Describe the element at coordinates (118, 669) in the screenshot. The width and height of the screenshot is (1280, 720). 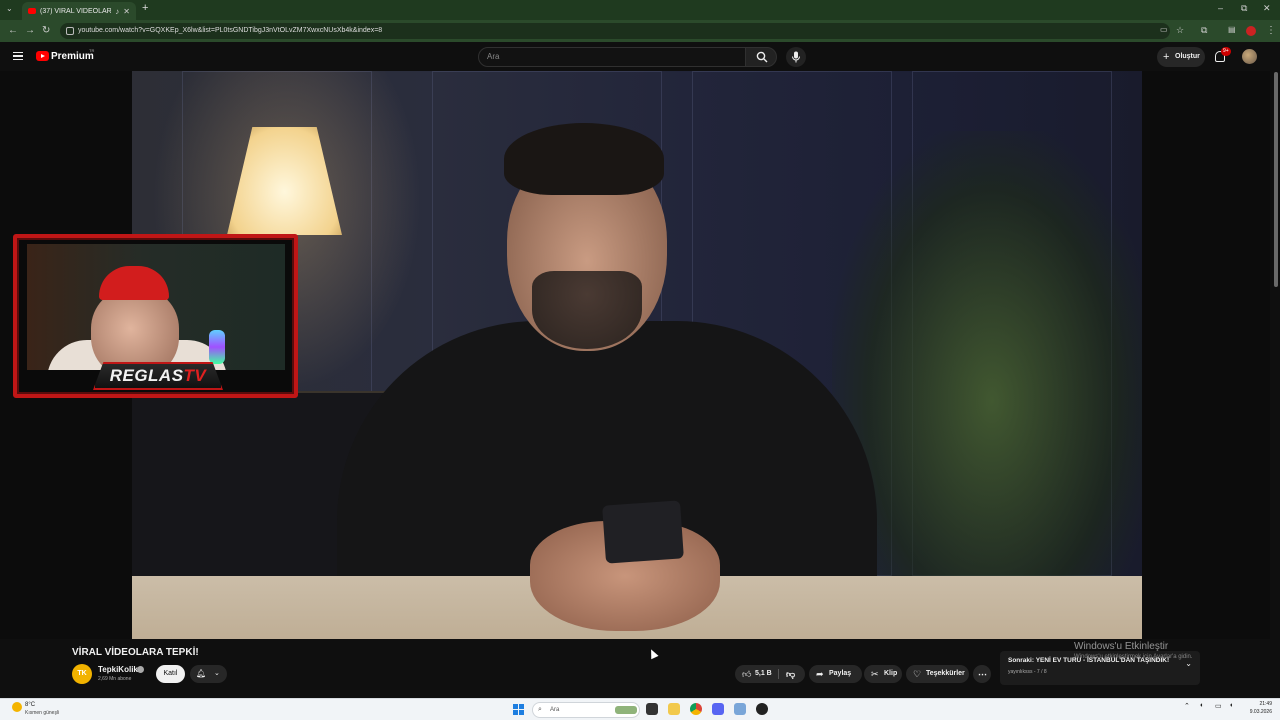
I see `channel-name: TepkiKolik` at that location.